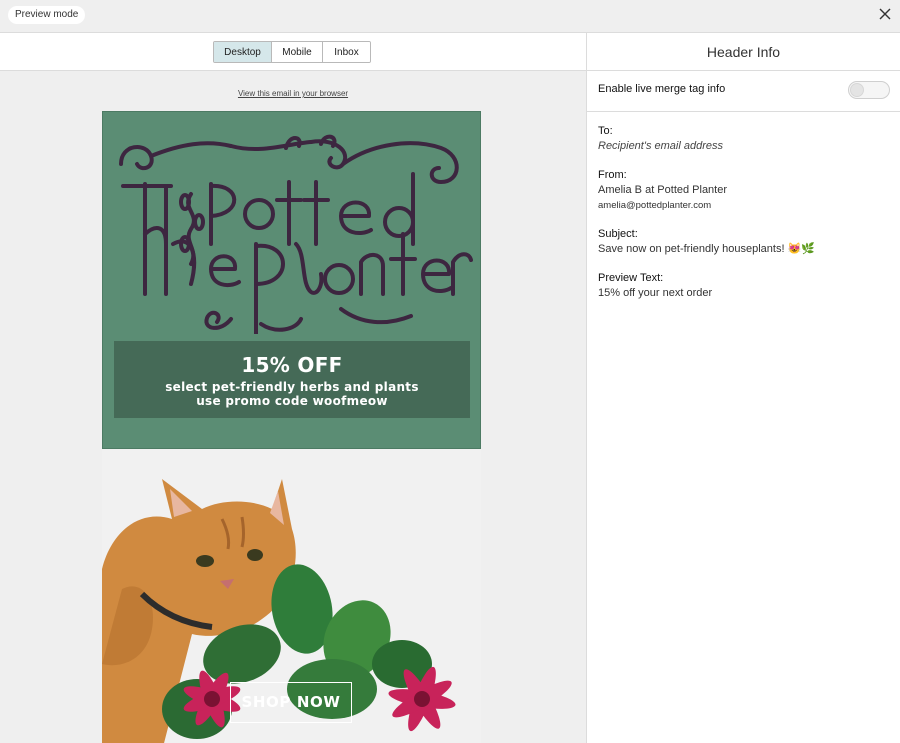 This screenshot has width=900, height=743. I want to click on to-field: To: Recipient's email address, so click(743, 139).